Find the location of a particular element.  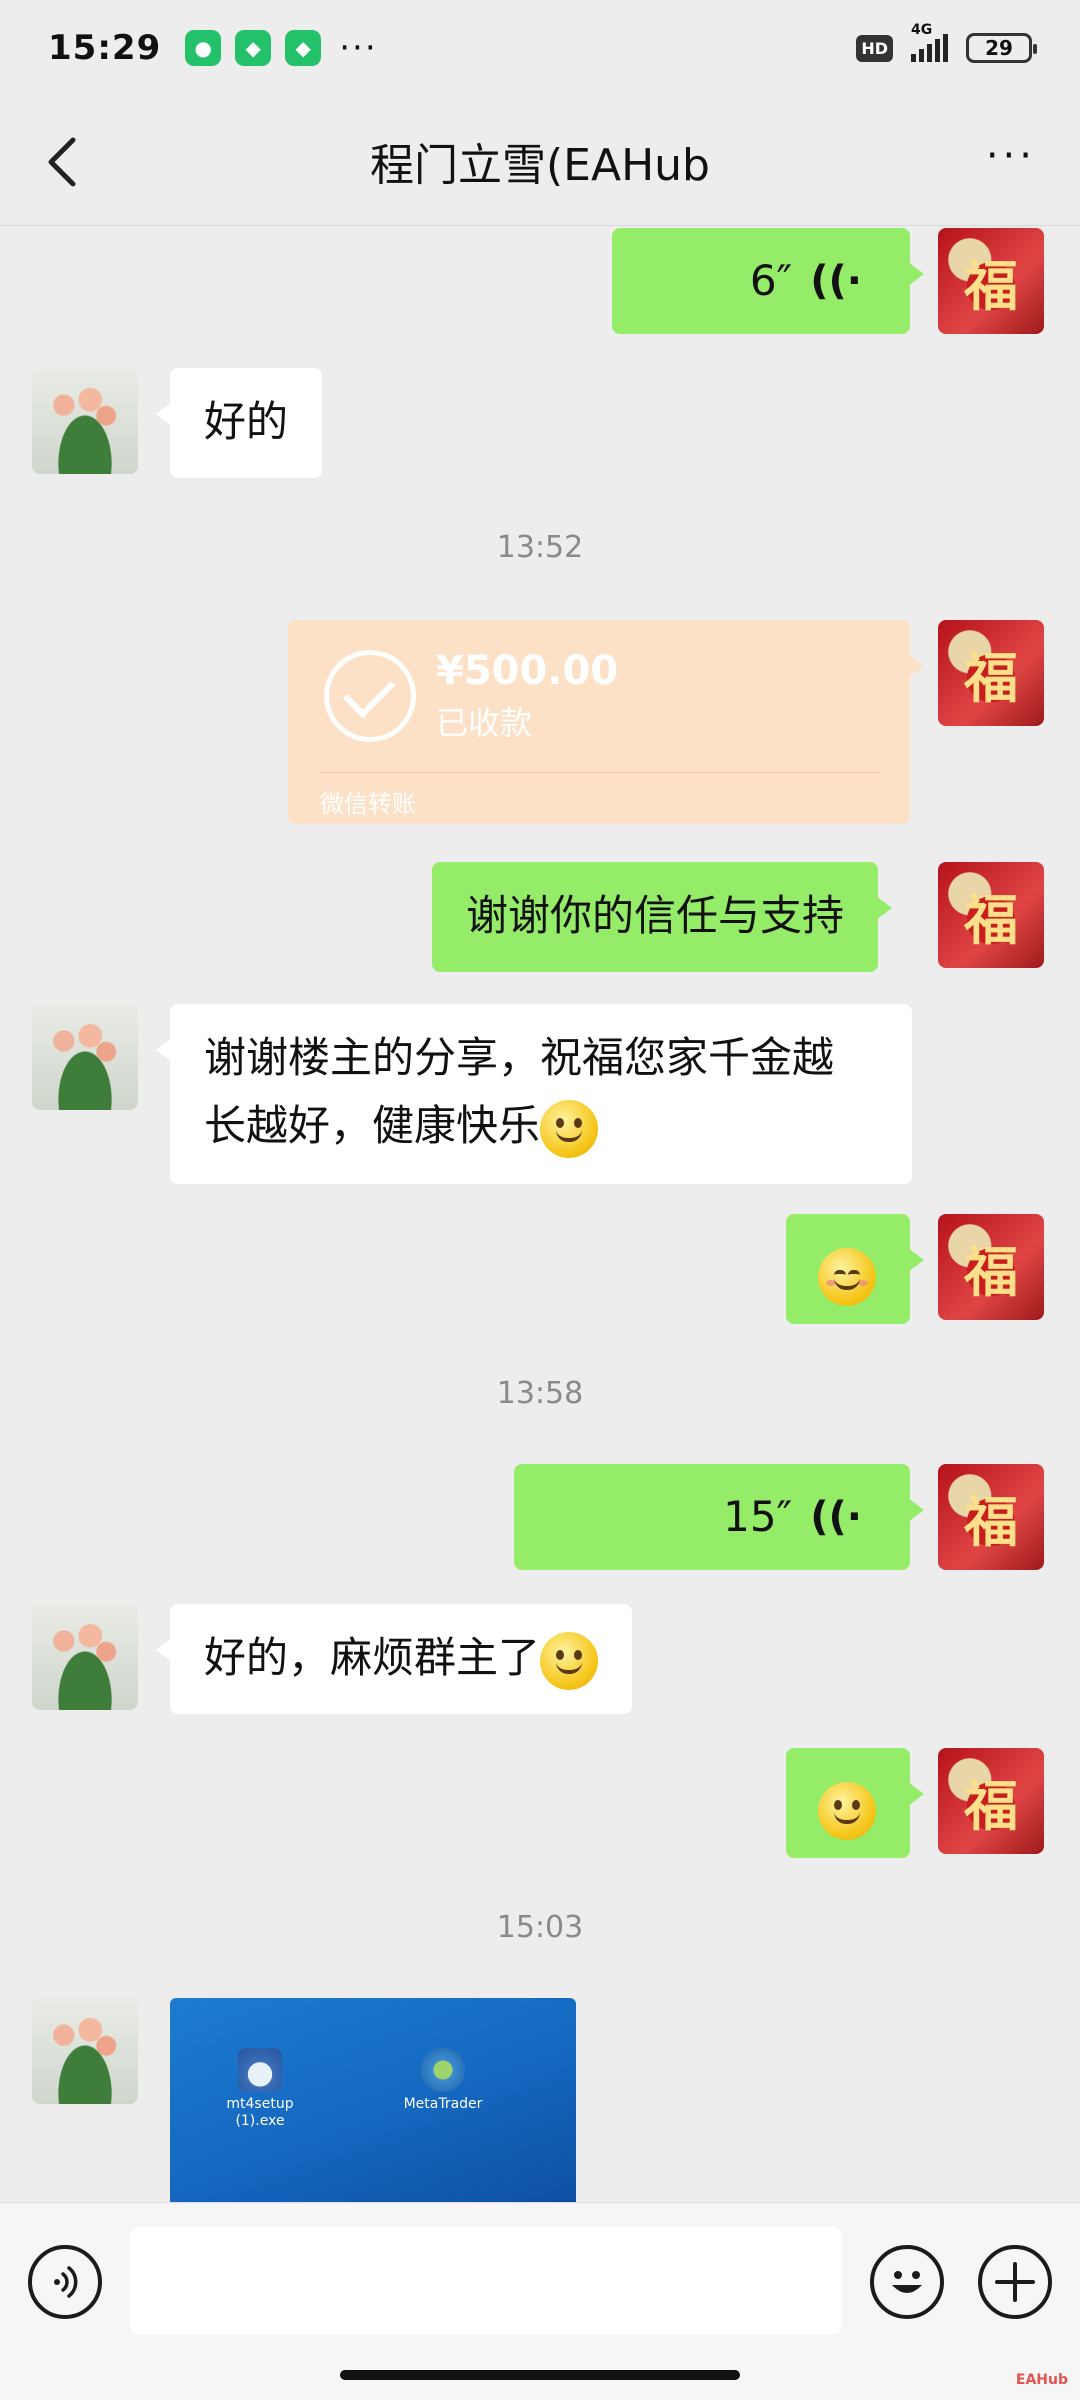

status-more-icon: ··· is located at coordinates (358, 48).